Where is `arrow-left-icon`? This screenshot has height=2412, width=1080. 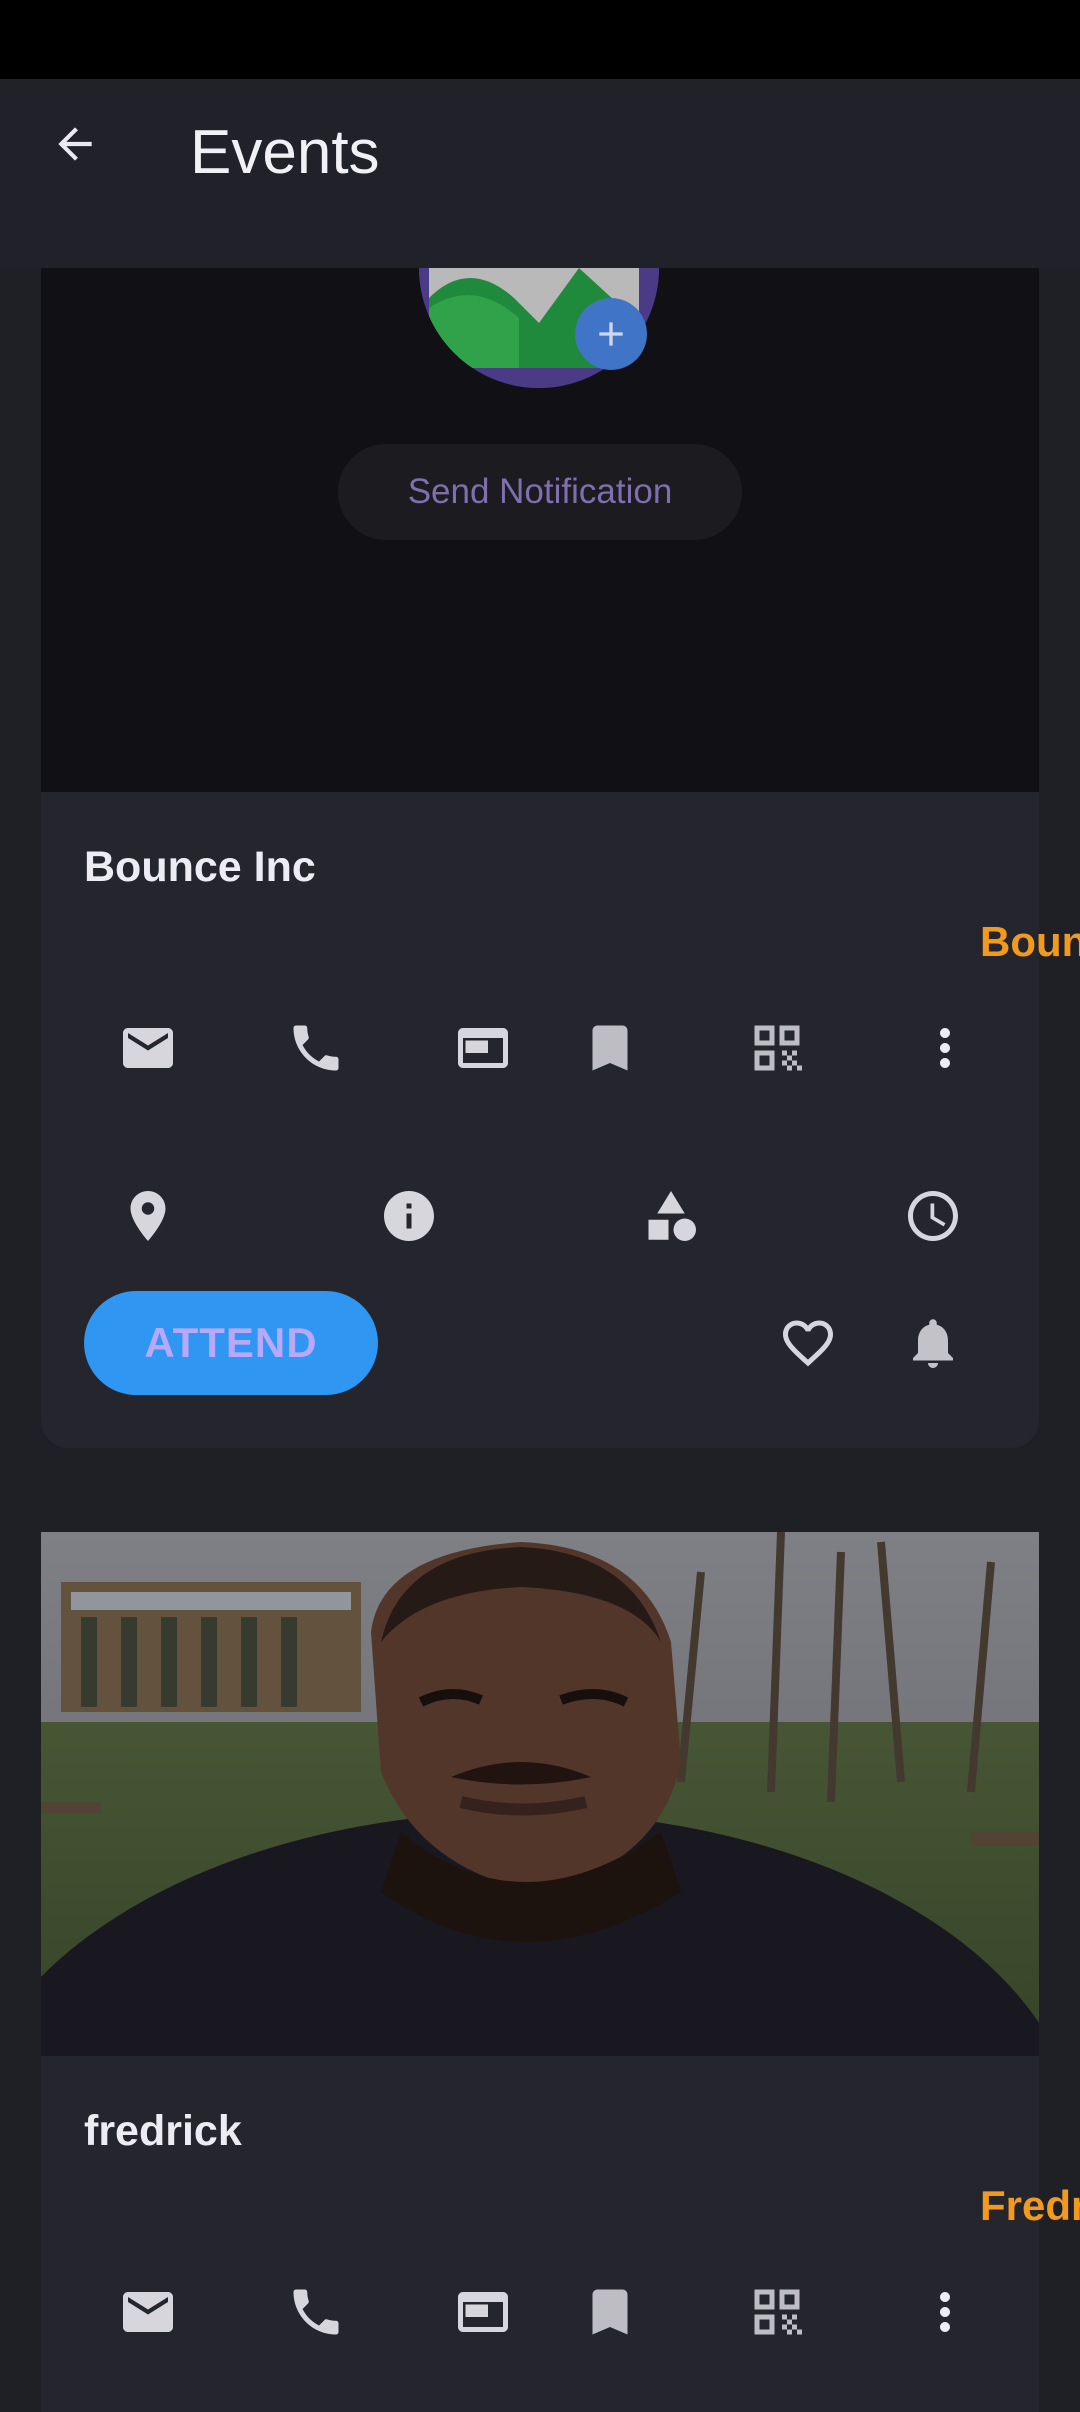
arrow-left-icon is located at coordinates (75, 144).